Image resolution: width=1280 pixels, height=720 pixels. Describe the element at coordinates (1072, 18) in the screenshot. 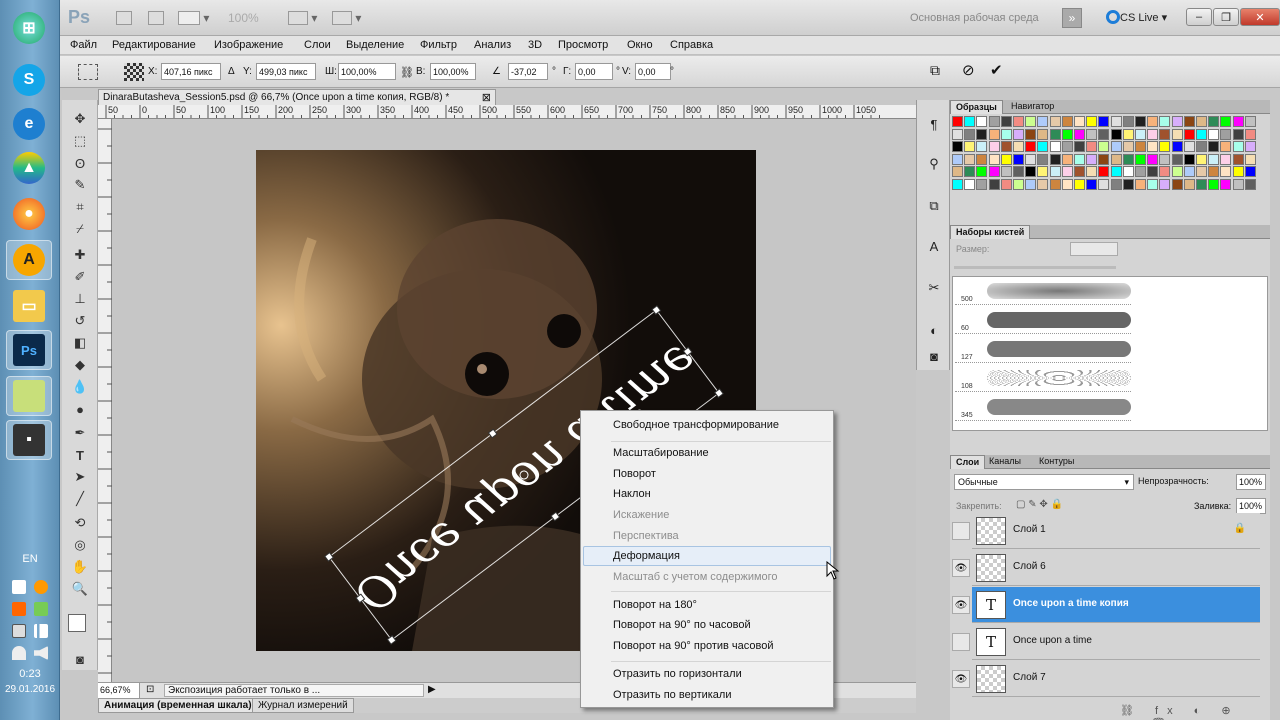

I see `workspace-expand-button: »` at that location.